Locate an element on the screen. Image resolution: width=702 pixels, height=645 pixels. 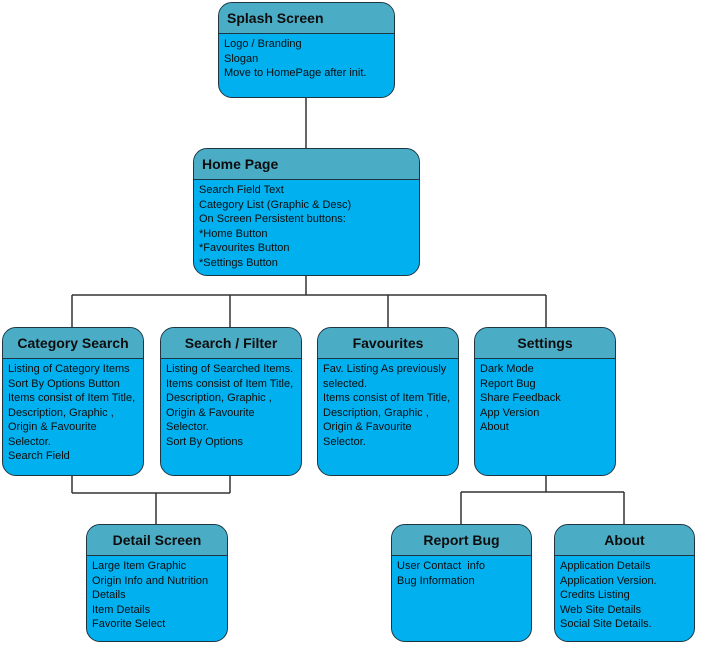
node-line: Search Field is located at coordinates (39, 456).